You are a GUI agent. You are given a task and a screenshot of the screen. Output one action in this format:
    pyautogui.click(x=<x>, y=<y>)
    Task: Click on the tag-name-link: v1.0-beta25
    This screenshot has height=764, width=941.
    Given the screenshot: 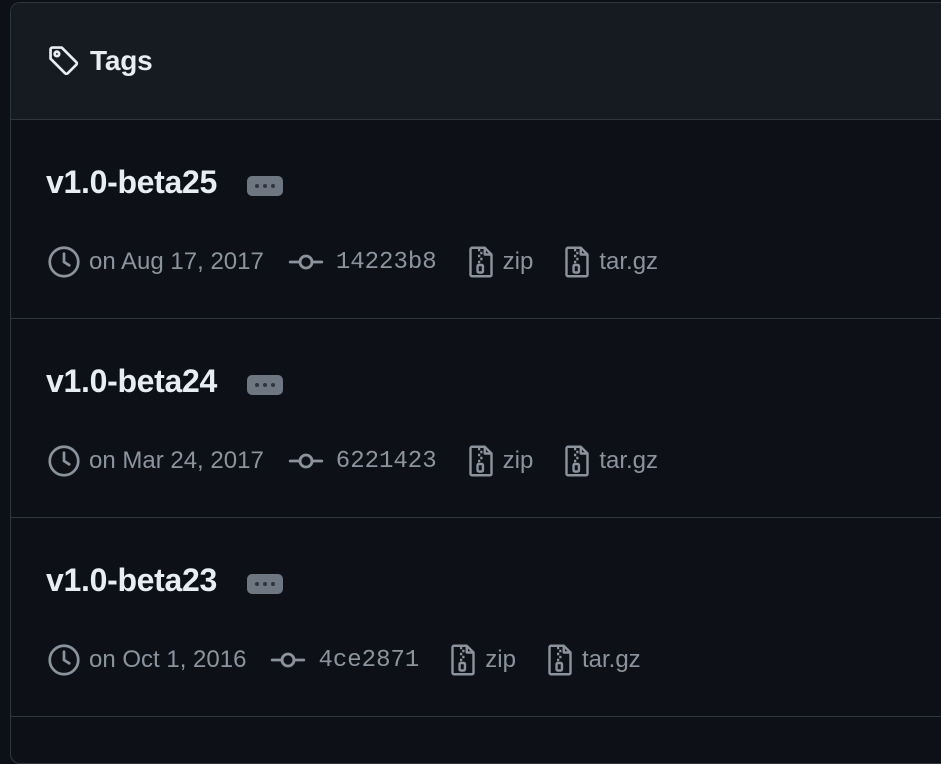 What is the action you would take?
    pyautogui.click(x=131, y=182)
    